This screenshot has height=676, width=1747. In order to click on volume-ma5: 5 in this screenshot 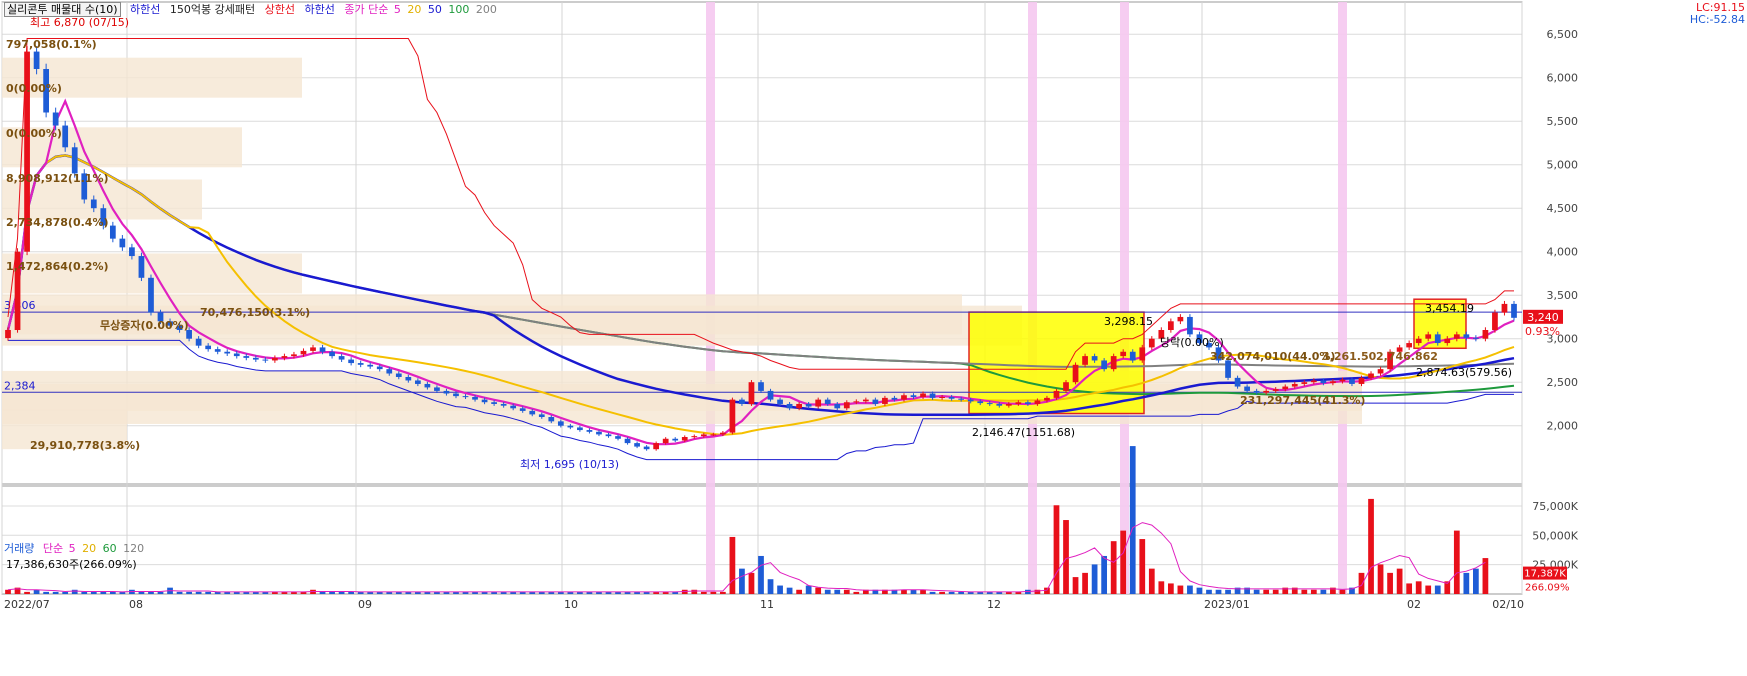, I will do `click(72, 548)`.